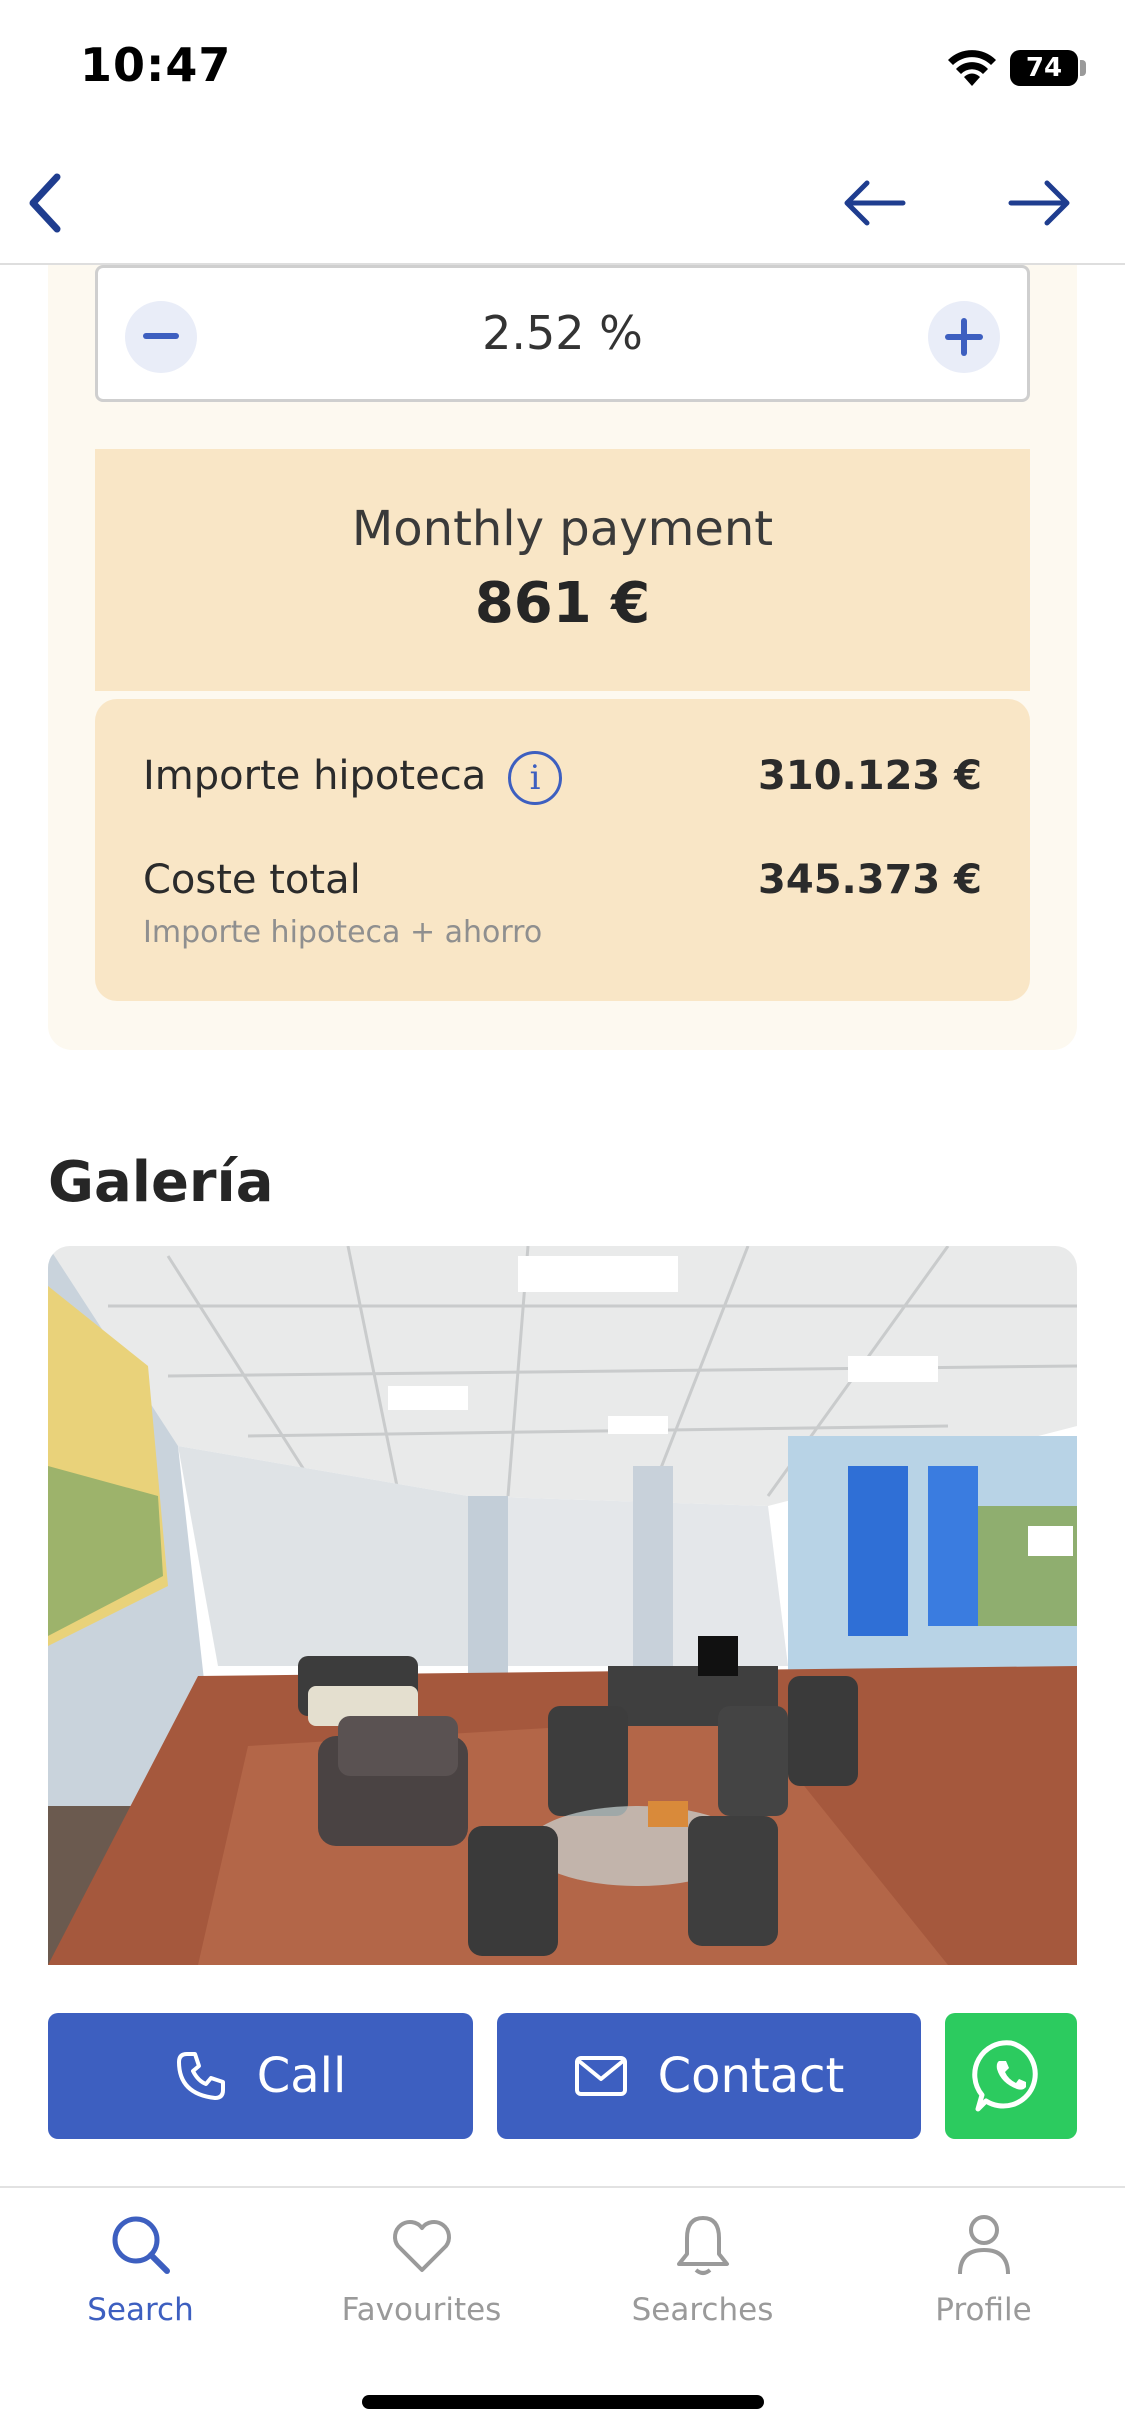 The image size is (1125, 2436). I want to click on contact-label: Contact, so click(751, 2076).